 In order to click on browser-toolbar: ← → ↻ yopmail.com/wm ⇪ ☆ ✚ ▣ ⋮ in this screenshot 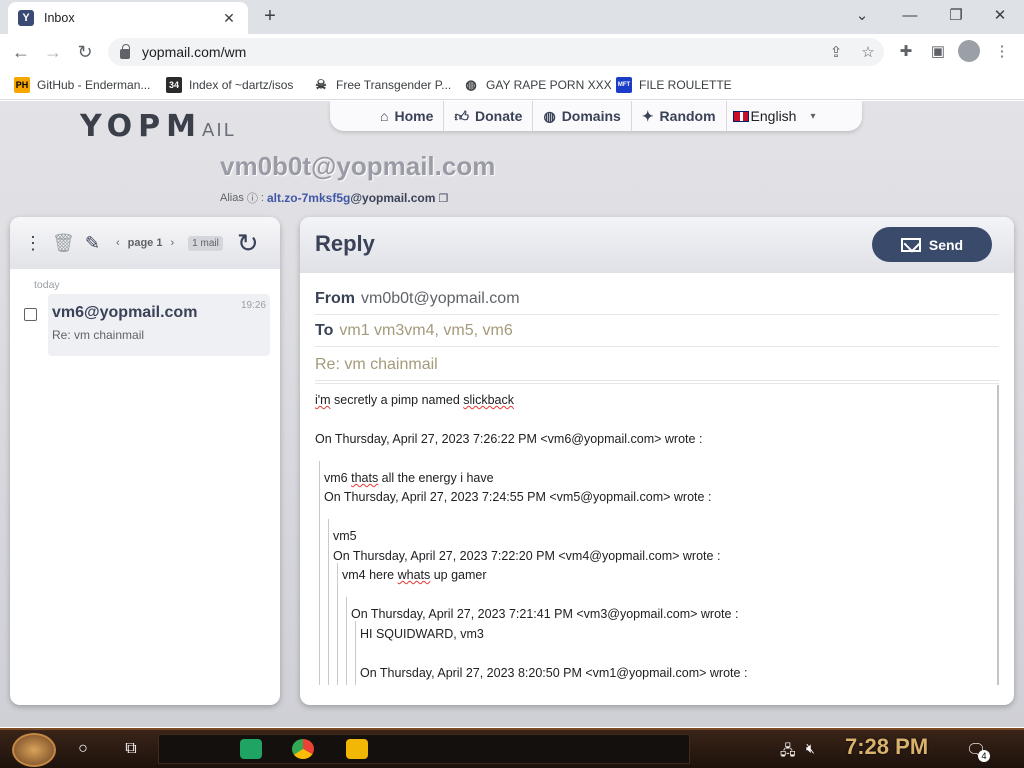, I will do `click(512, 52)`.